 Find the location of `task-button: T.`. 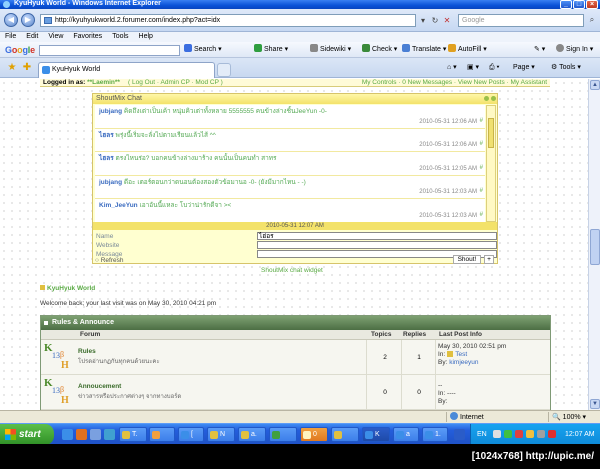

task-button: T. is located at coordinates (133, 434).